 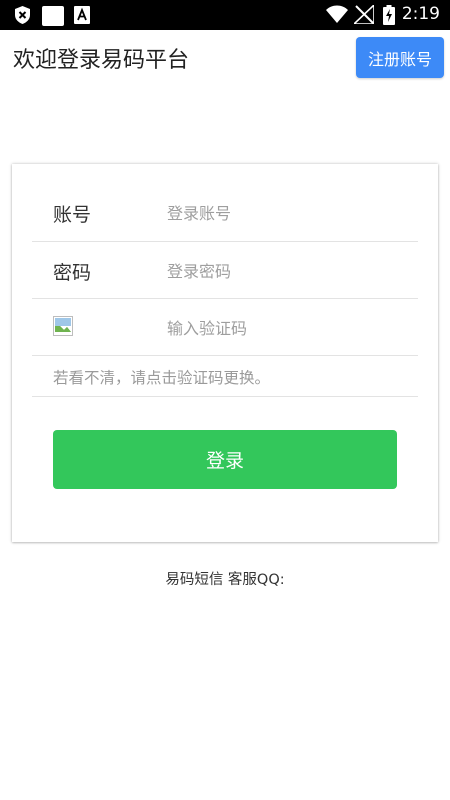 I want to click on password-row: 密码, so click(x=225, y=270).